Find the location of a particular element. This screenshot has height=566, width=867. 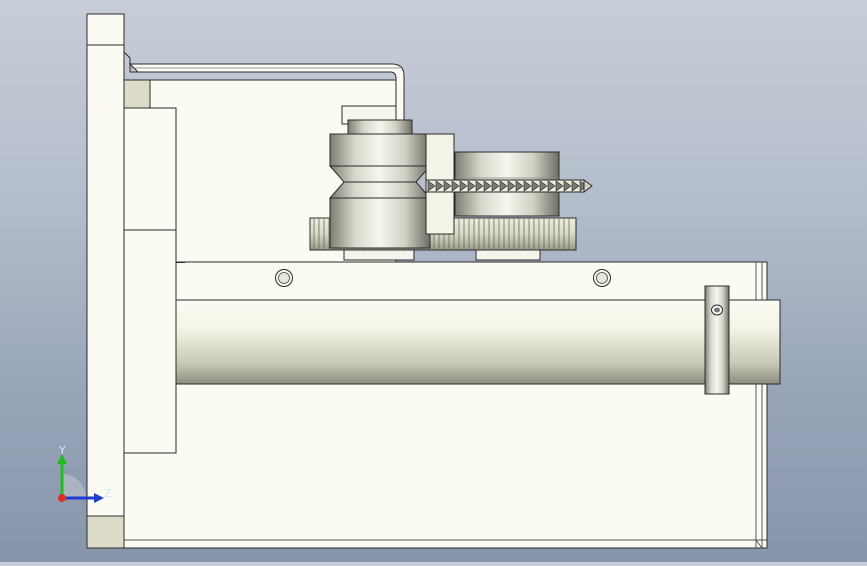

z-axis-arrowhead is located at coordinates (99, 498).